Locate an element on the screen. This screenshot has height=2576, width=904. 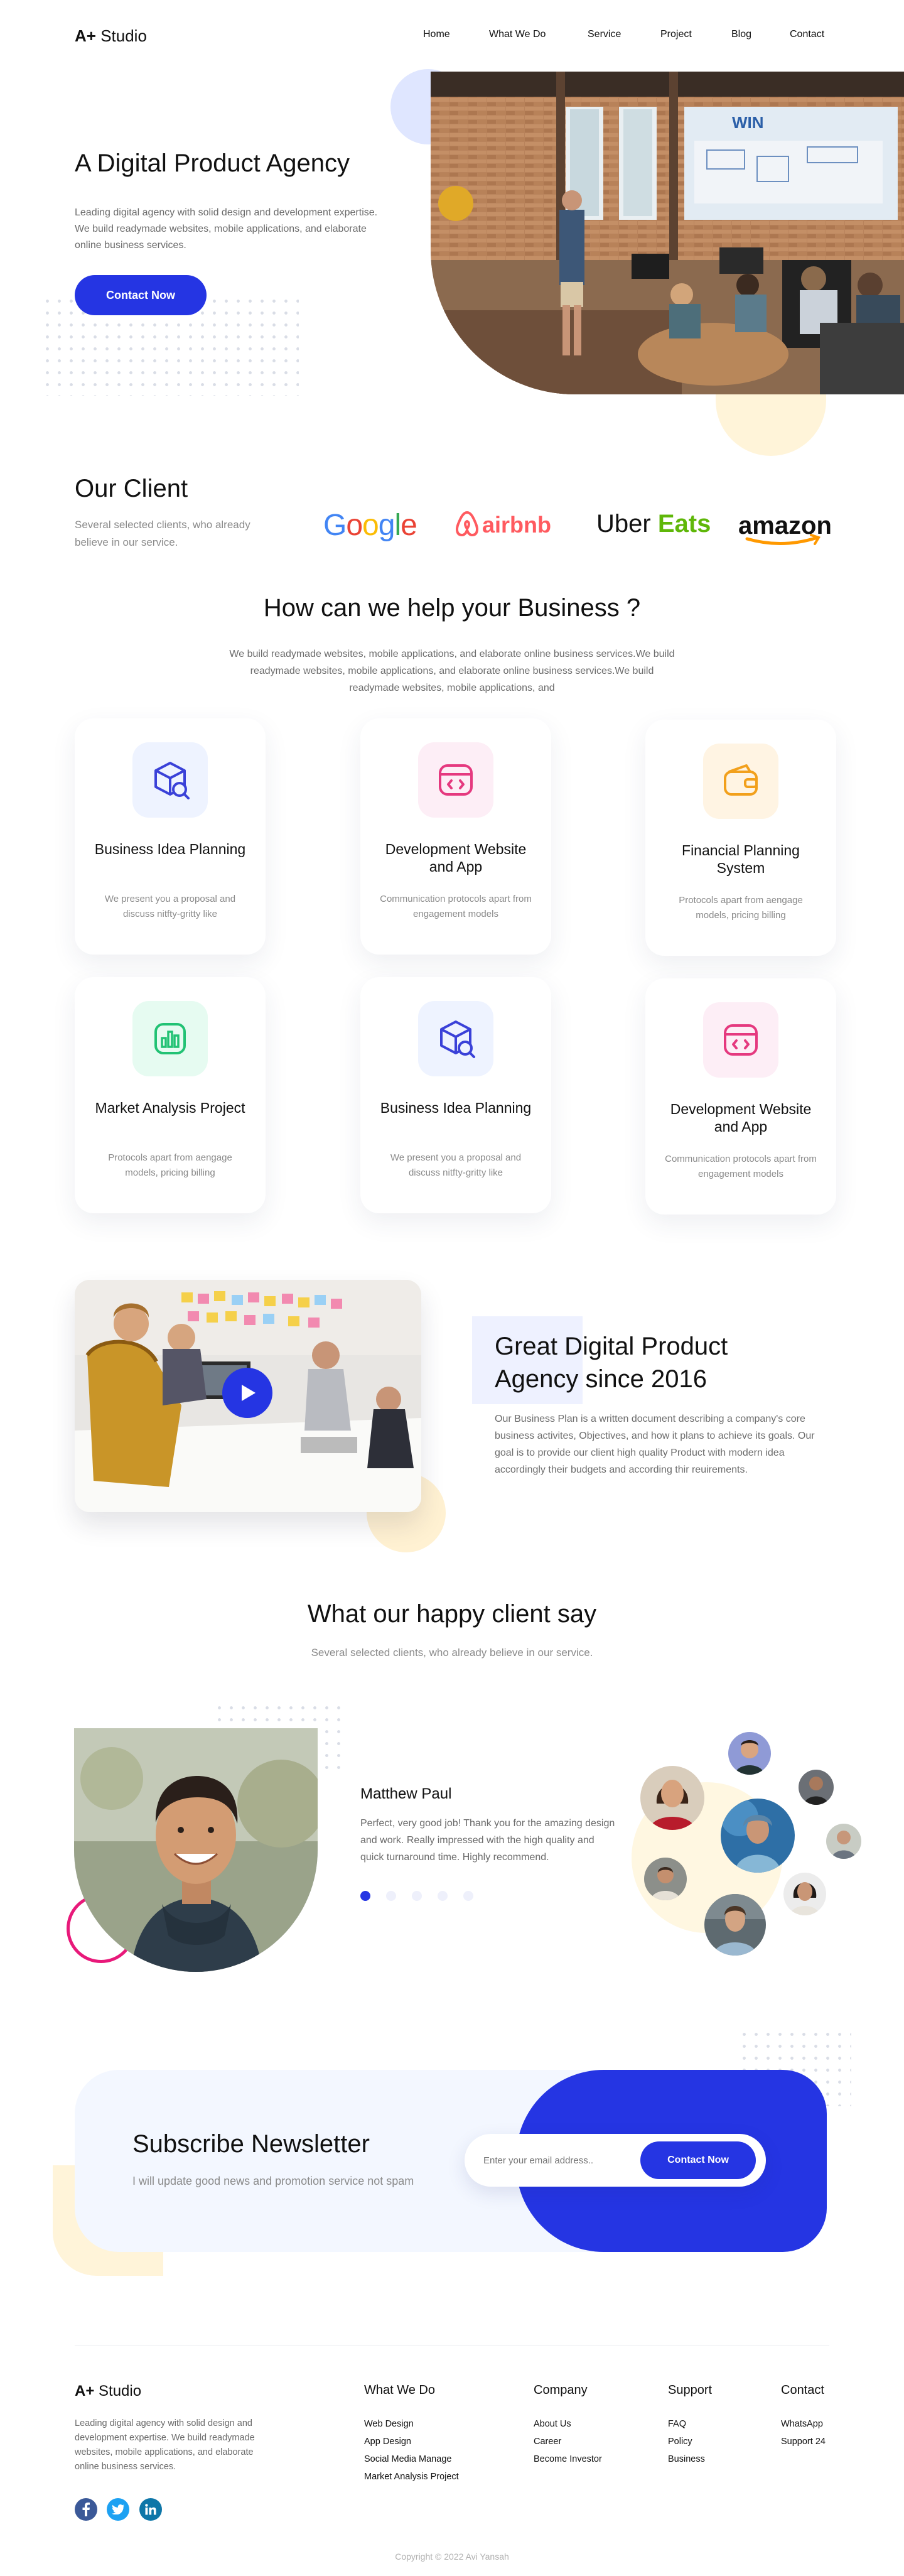
service-card-title: Financial Planning System is located at coordinates (741, 859).